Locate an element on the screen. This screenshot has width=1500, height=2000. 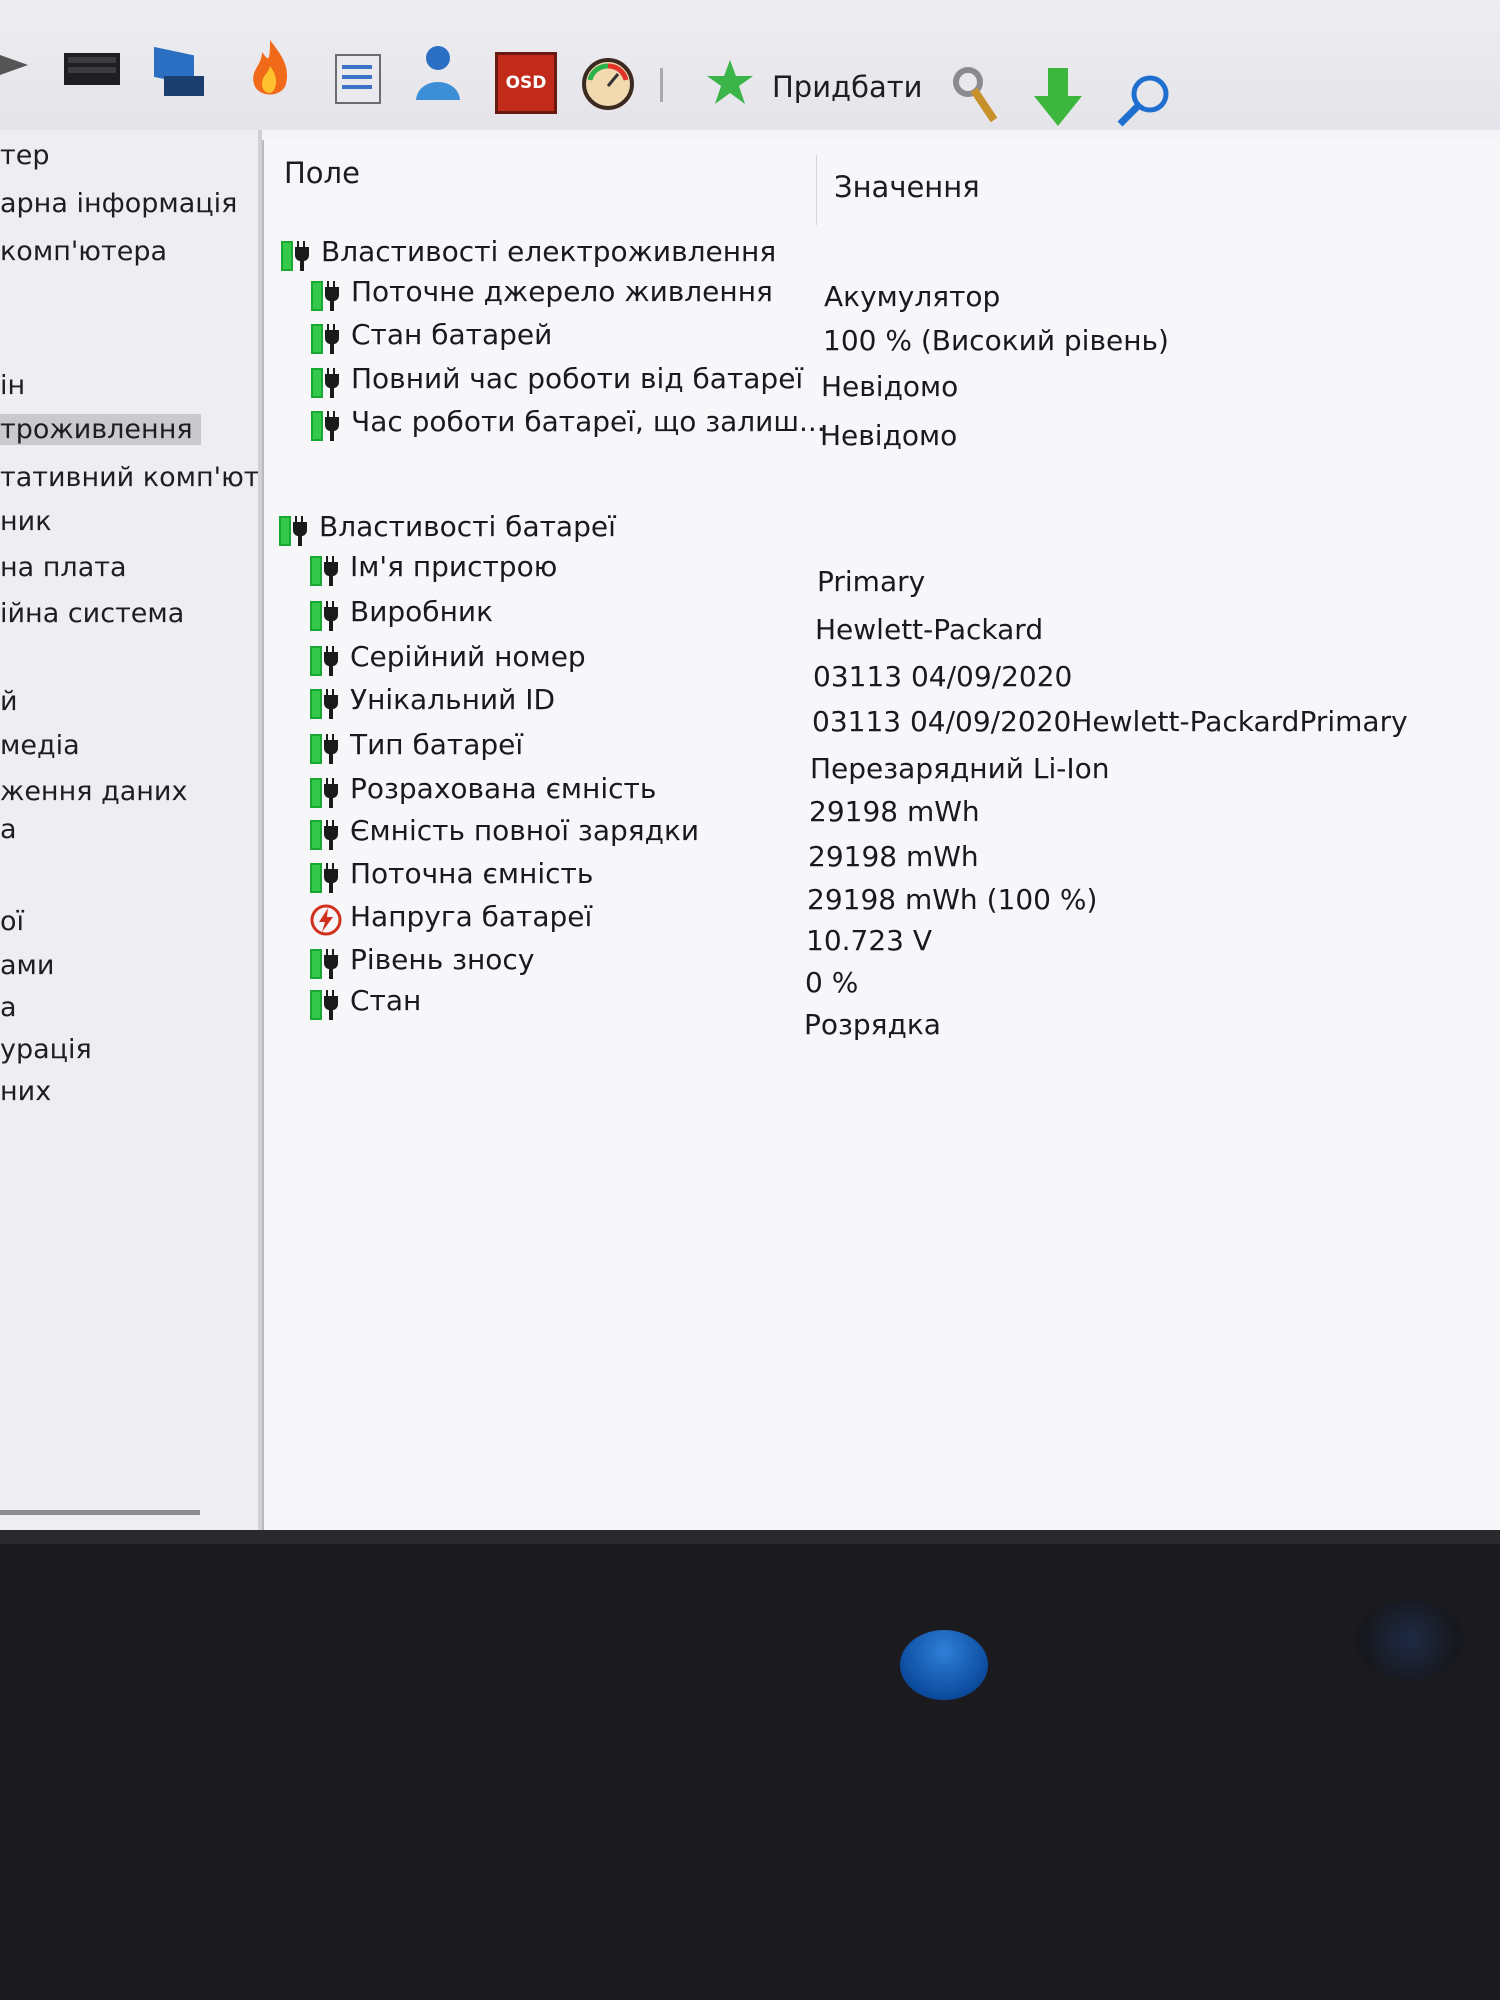
search-icon is located at coordinates (1144, 100).